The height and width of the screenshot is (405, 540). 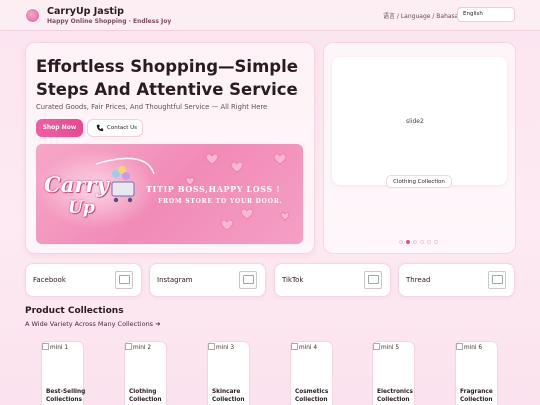 What do you see at coordinates (109, 21) in the screenshot?
I see `brand-subtitle: Happy Online Shopping · Endless Joy` at bounding box center [109, 21].